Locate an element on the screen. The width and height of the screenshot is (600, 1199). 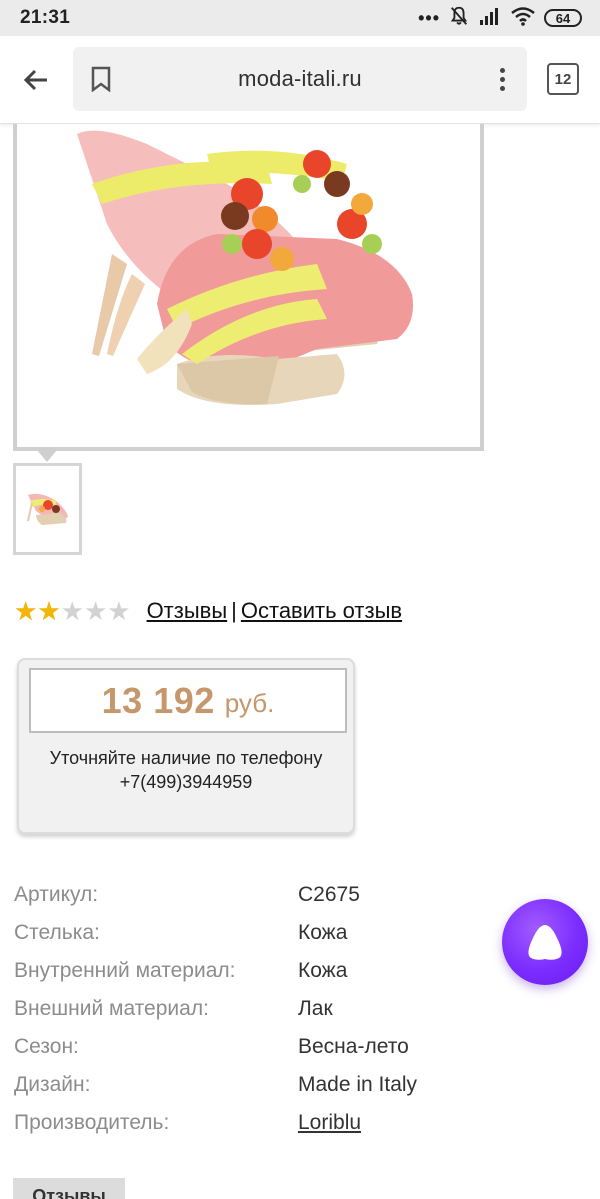
product-thumbnail is located at coordinates (47, 509).